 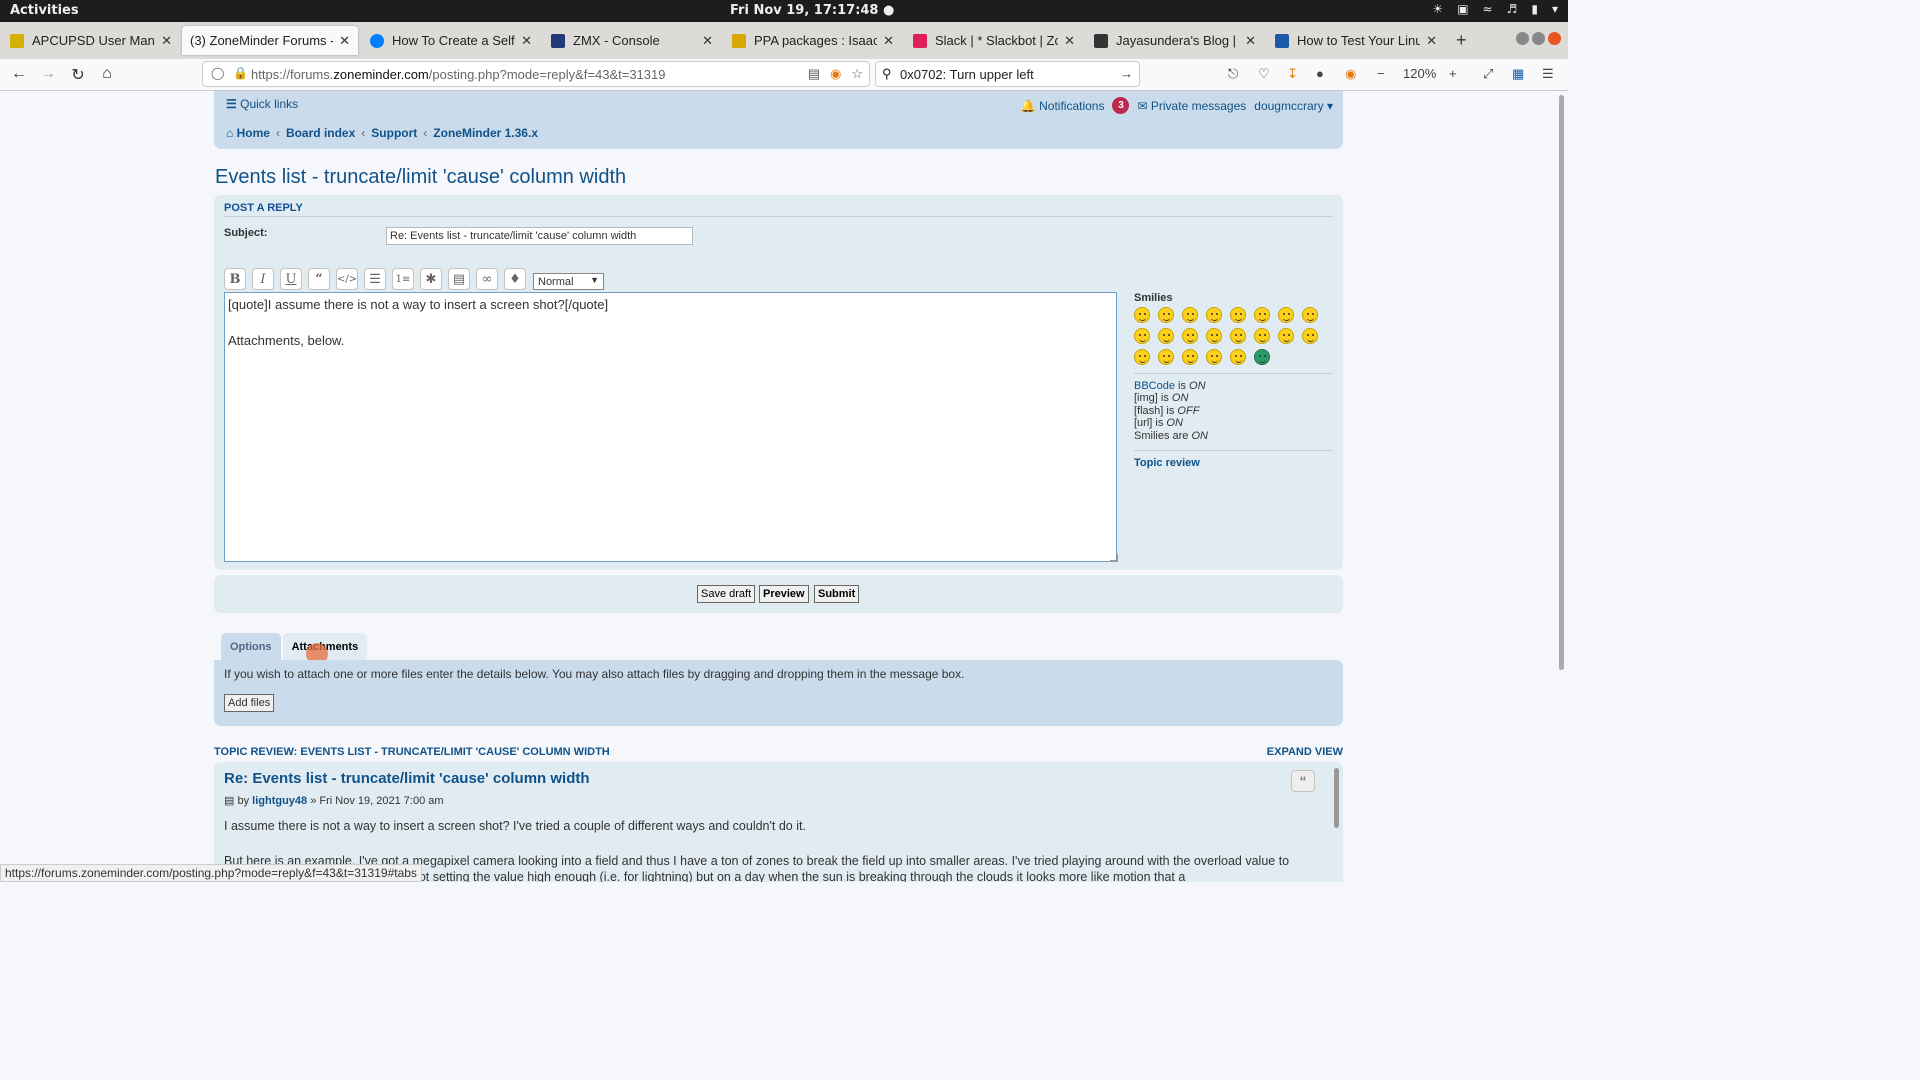 I want to click on battery-icon: ▮, so click(x=1534, y=9).